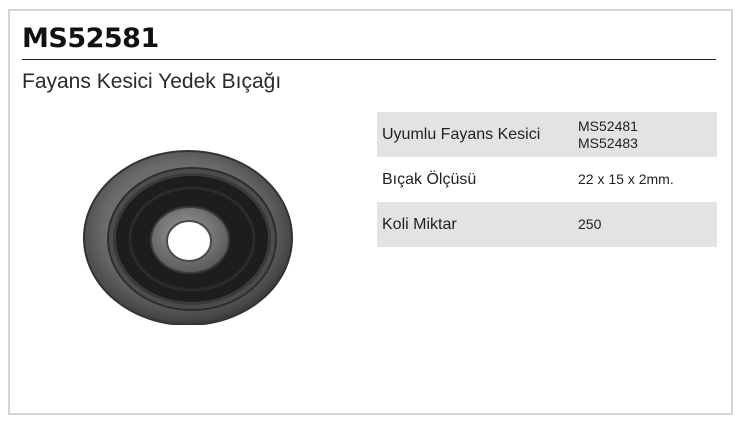 The height and width of the screenshot is (425, 744). I want to click on spec-row: Koli Miktar 250, so click(547, 224).